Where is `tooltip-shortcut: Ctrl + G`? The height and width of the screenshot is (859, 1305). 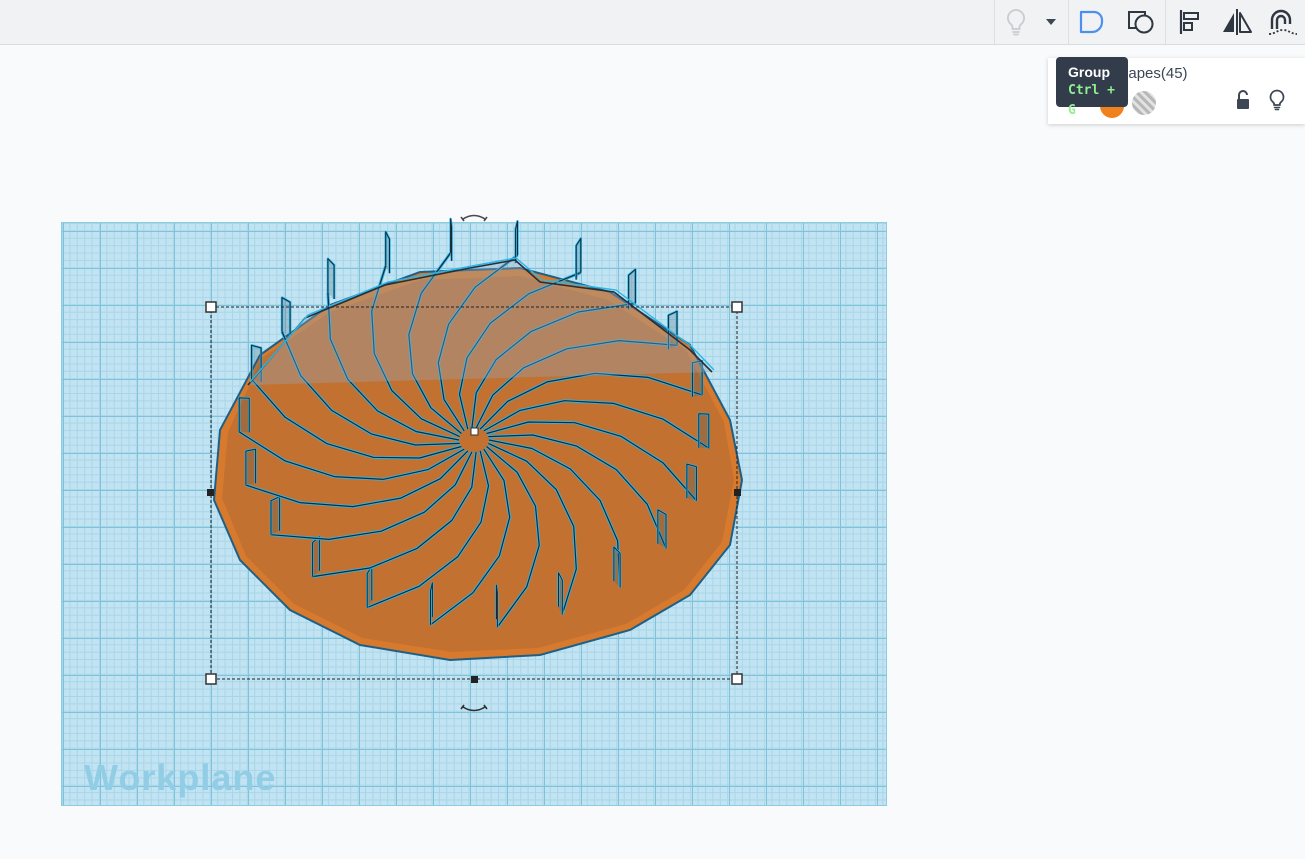 tooltip-shortcut: Ctrl + G is located at coordinates (1091, 100).